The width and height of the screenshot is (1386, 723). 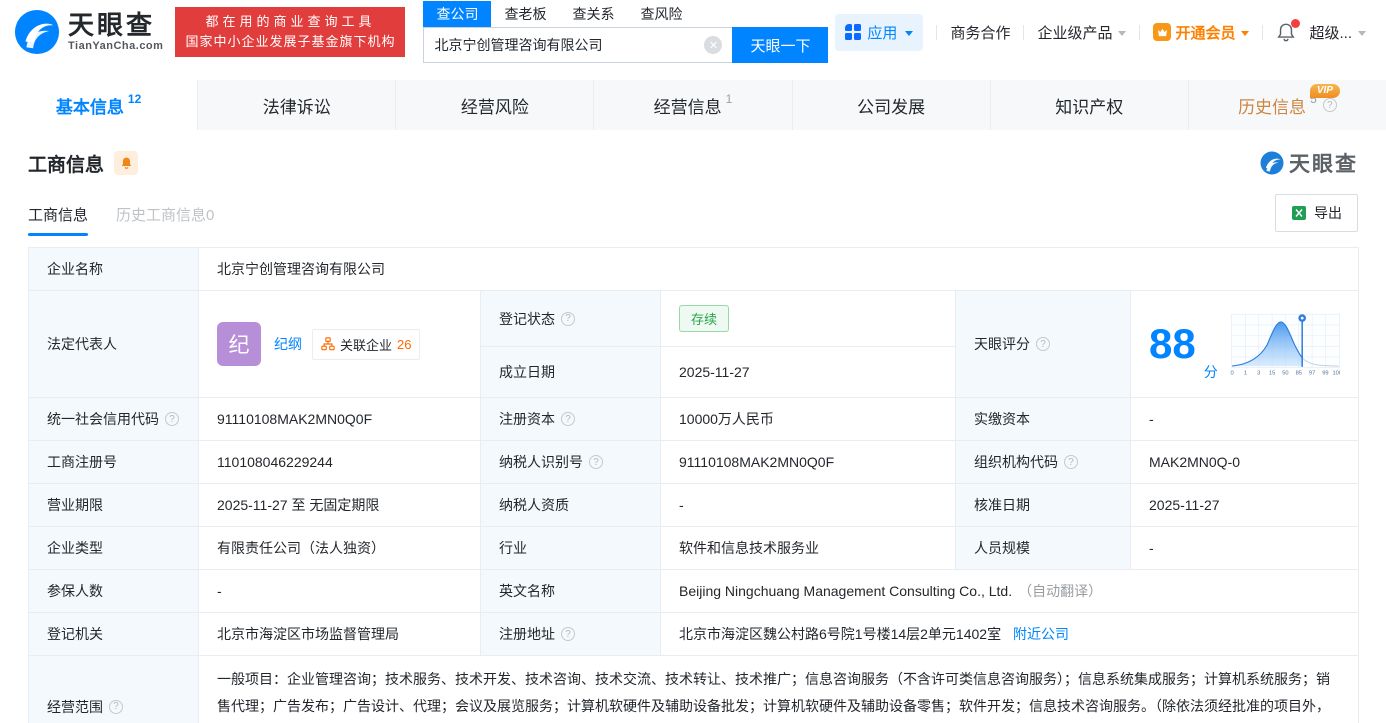 I want to click on label-industry: 行业, so click(x=570, y=548).